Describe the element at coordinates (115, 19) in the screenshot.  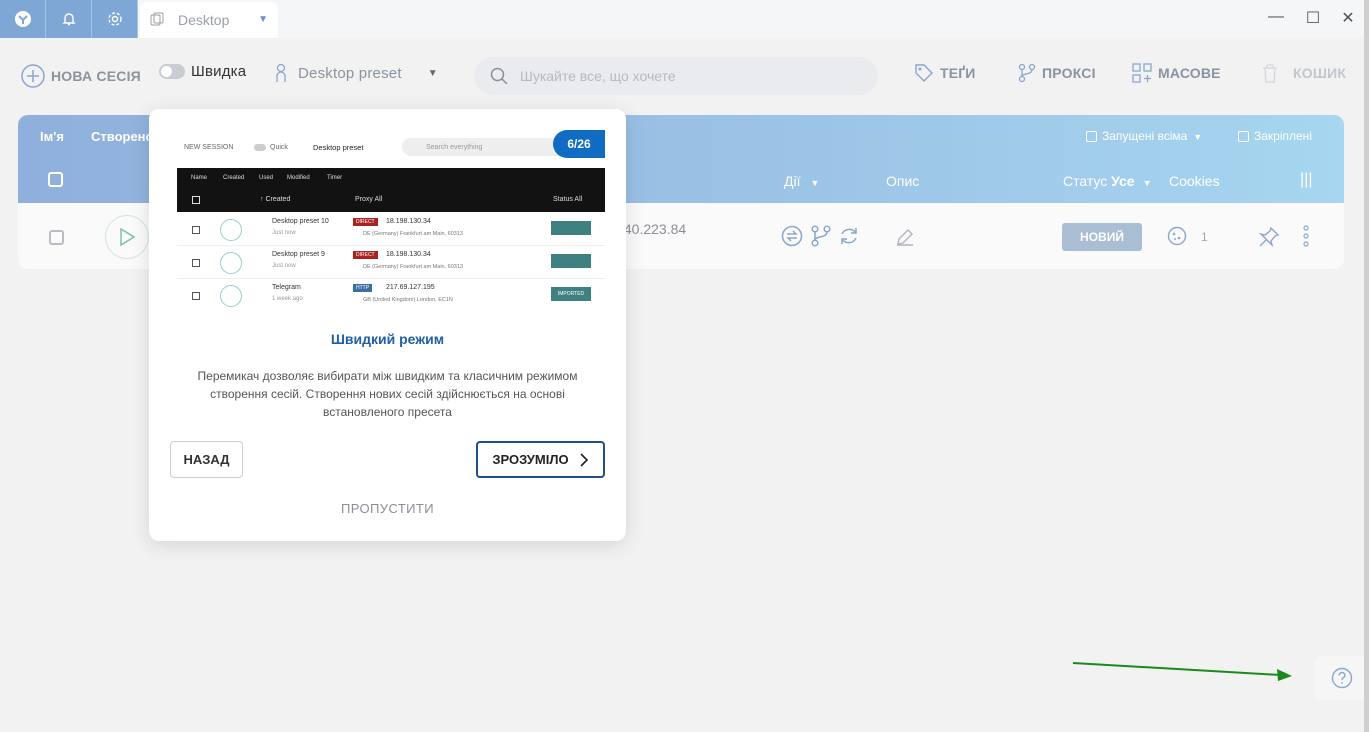
I see `settings-gear-icon` at that location.